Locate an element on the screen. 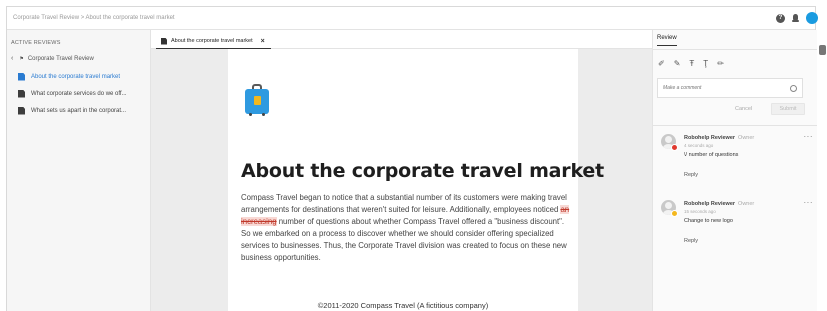 The height and width of the screenshot is (311, 827). tab-topic: About the corporate travel market × is located at coordinates (213, 41).